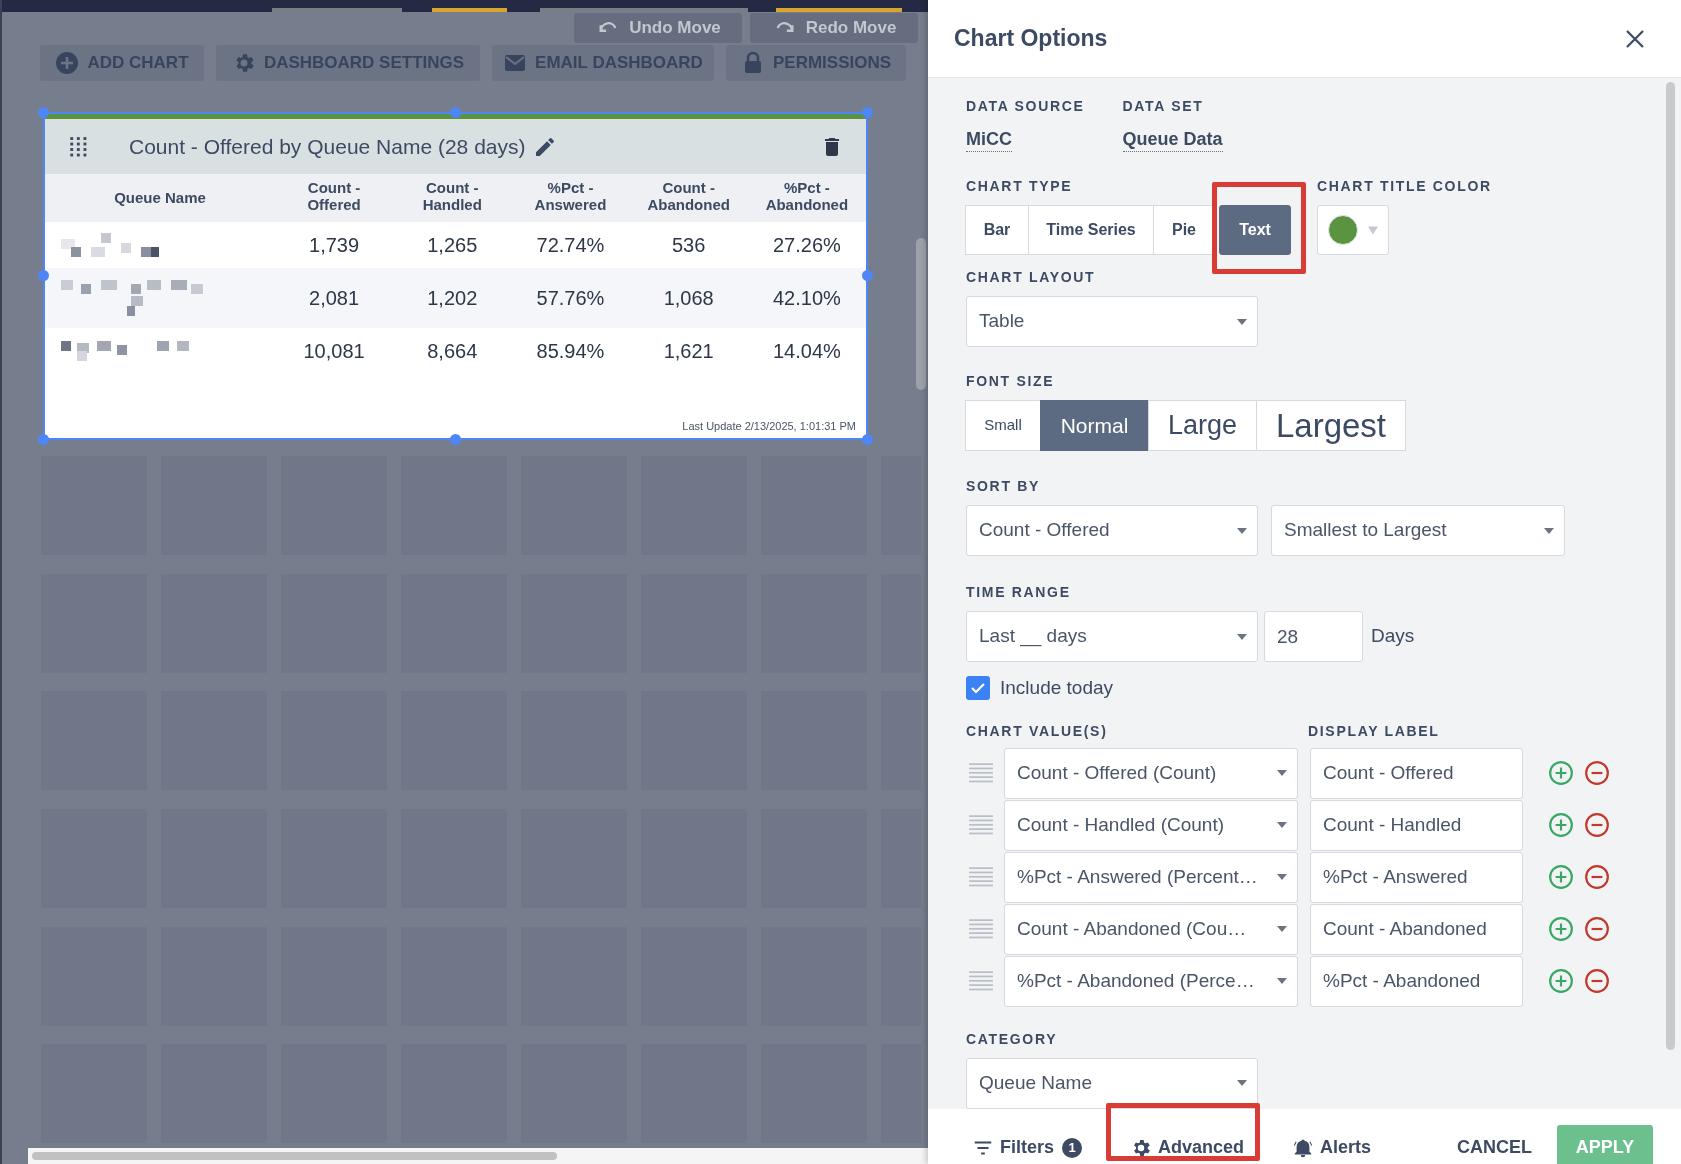 This screenshot has width=1681, height=1164. Describe the element at coordinates (806, 298) in the screenshot. I see `table-cell: 42.10%` at that location.